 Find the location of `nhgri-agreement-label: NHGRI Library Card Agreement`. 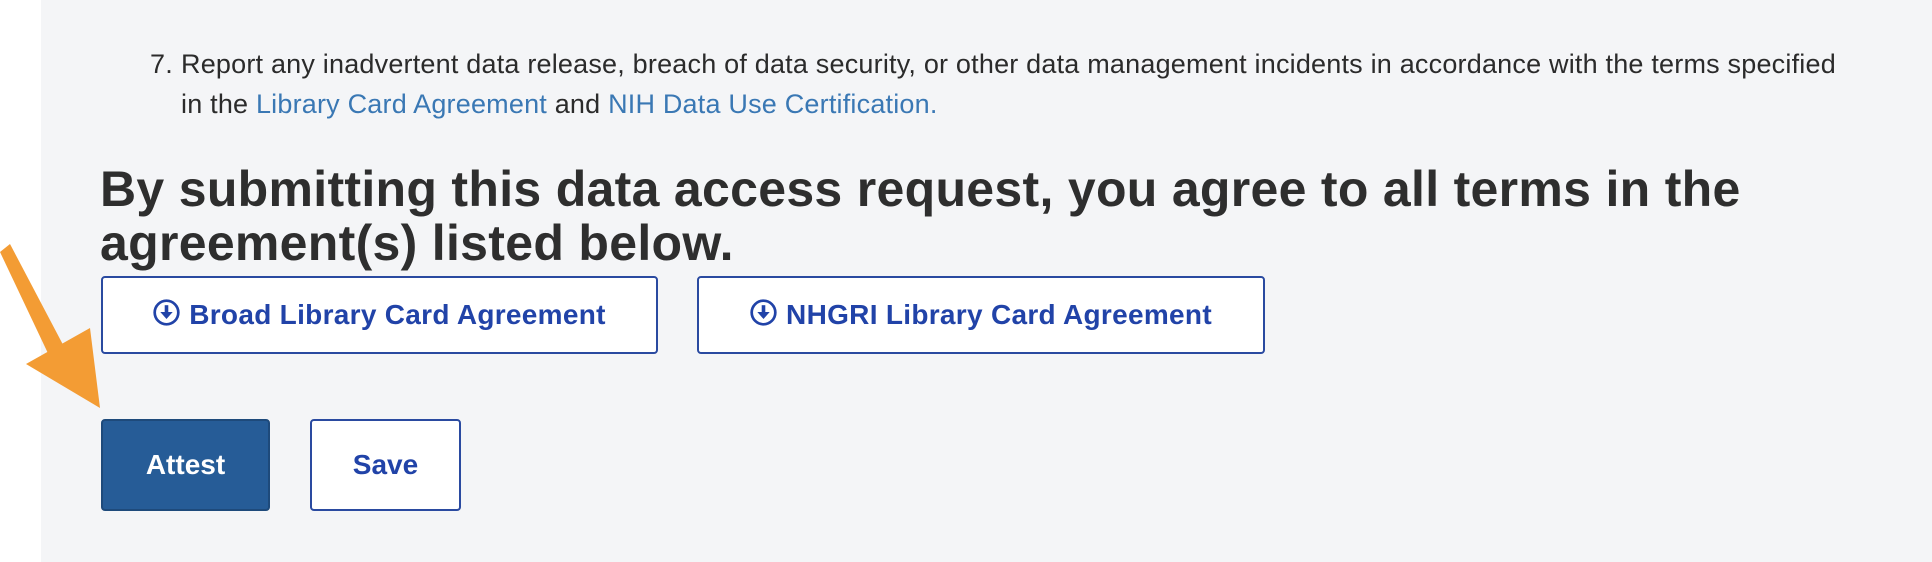

nhgri-agreement-label: NHGRI Library Card Agreement is located at coordinates (999, 314).